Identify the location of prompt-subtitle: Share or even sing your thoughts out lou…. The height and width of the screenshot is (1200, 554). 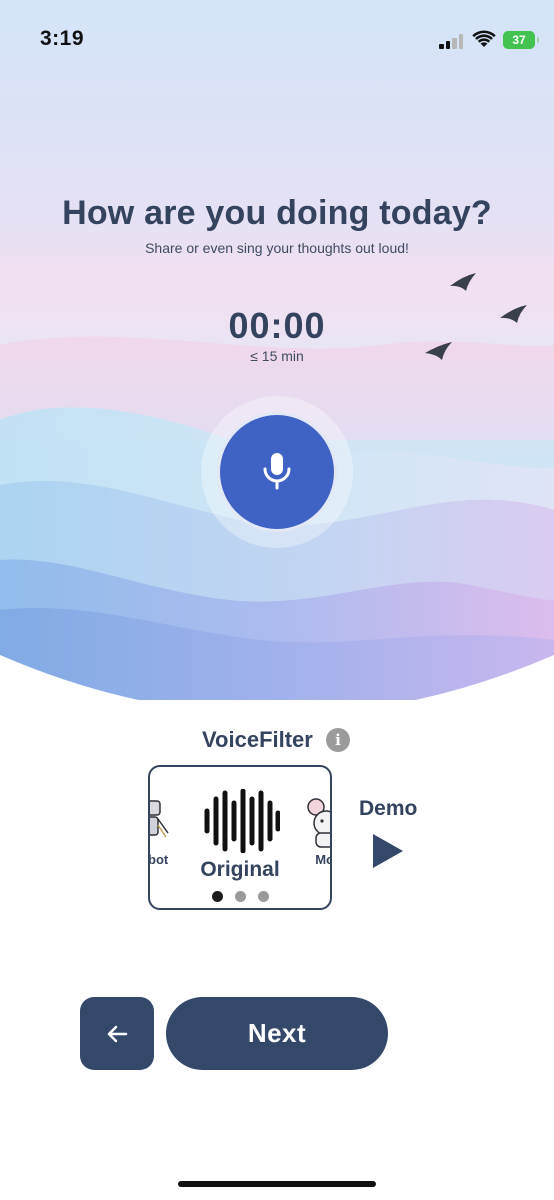
(277, 248).